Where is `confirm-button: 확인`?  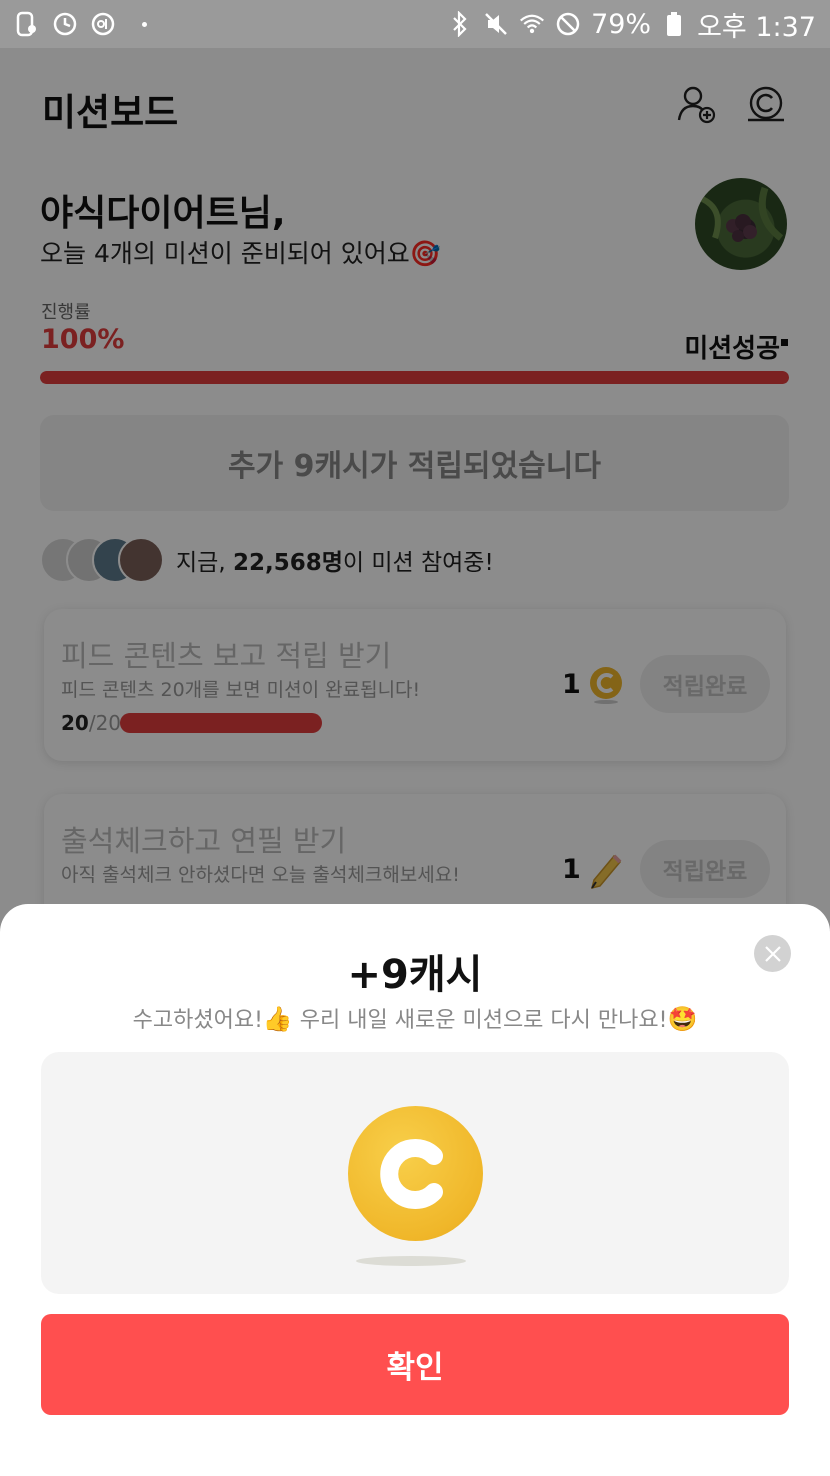
confirm-button: 확인 is located at coordinates (415, 1364).